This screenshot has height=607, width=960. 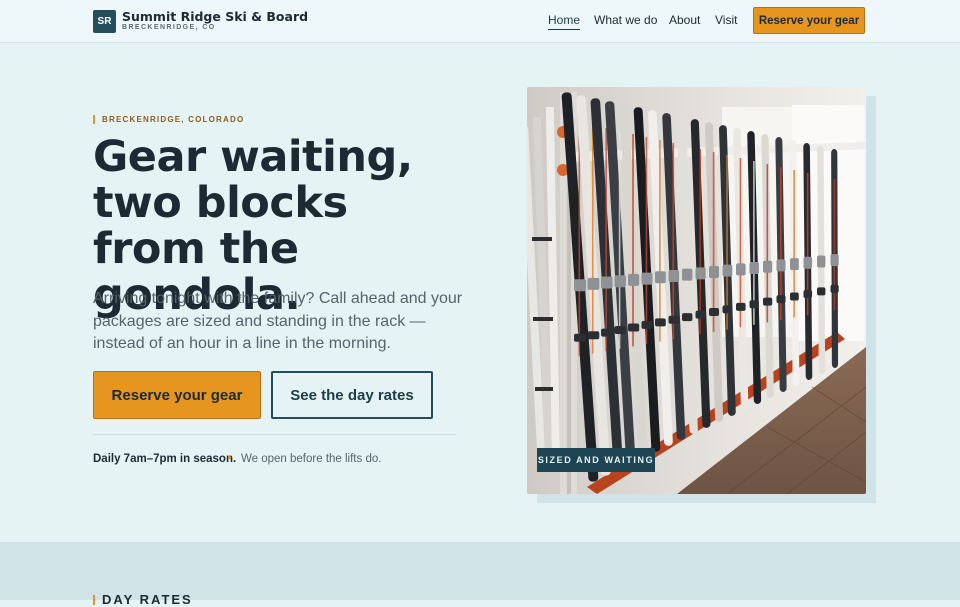 I want to click on nav-home: Home, so click(x=564, y=21).